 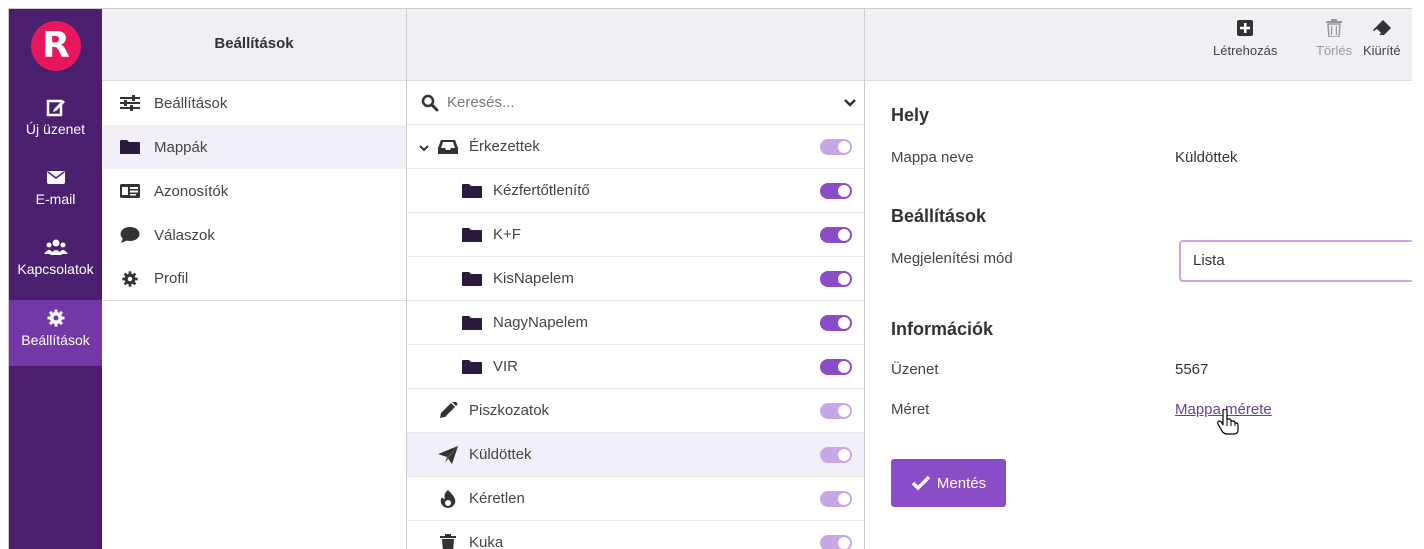 I want to click on delete-label: Törlés, so click(x=1334, y=50).